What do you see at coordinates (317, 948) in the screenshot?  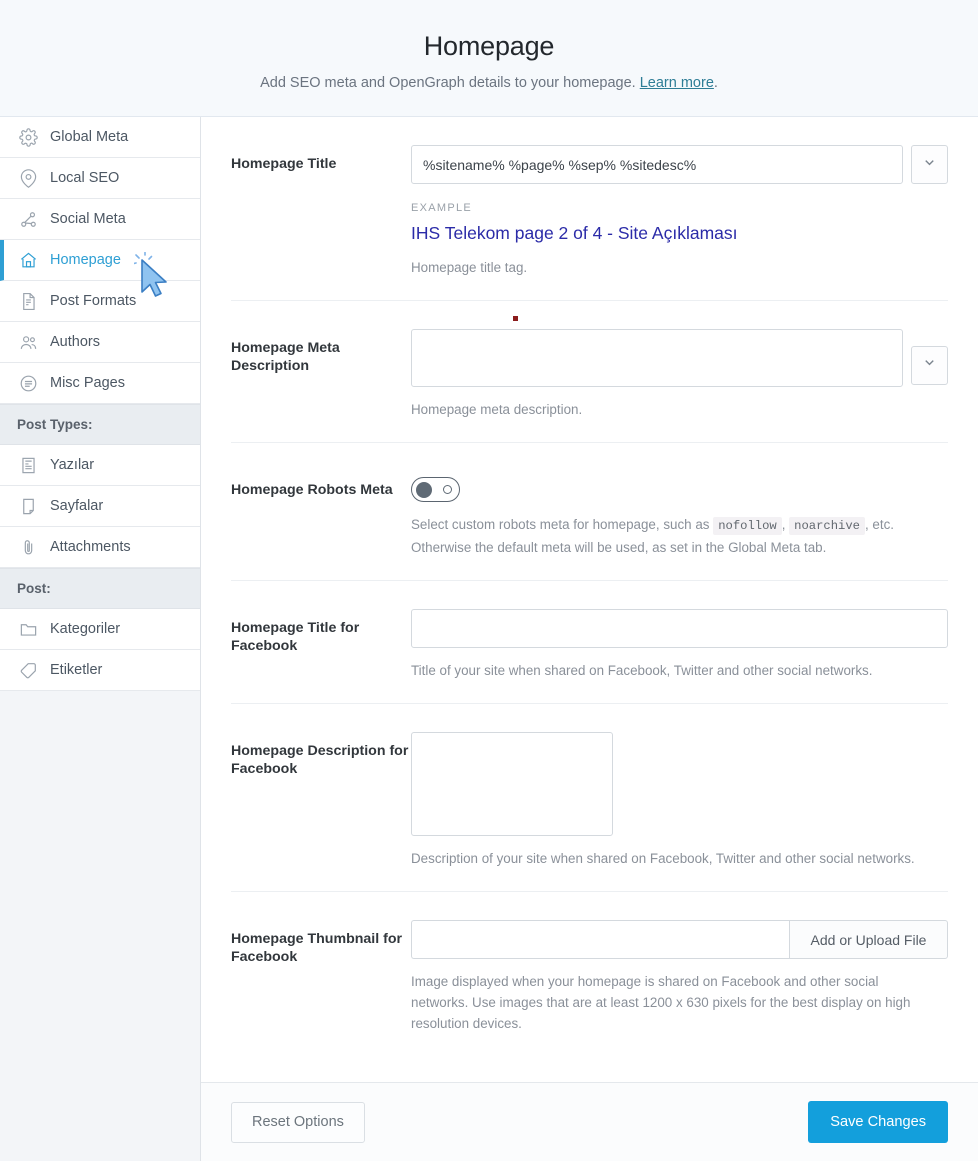 I see `field-label: Homepage Thumbnail for Facebook` at bounding box center [317, 948].